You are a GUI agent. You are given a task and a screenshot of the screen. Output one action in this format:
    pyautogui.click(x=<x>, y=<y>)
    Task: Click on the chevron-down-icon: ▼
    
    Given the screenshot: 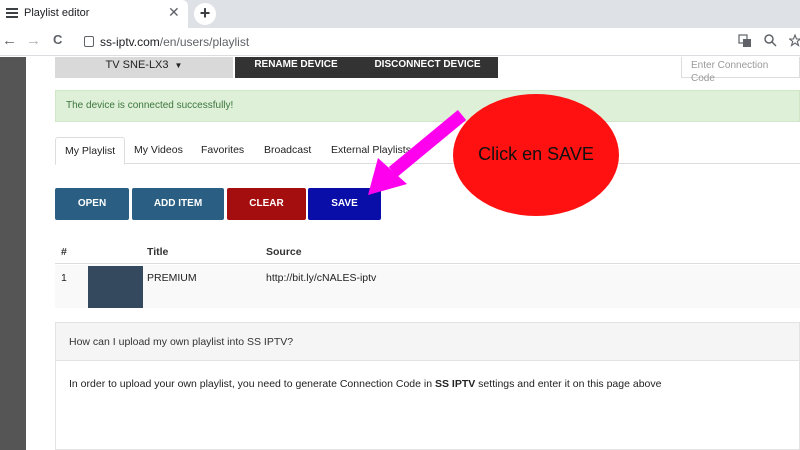 What is the action you would take?
    pyautogui.click(x=178, y=65)
    